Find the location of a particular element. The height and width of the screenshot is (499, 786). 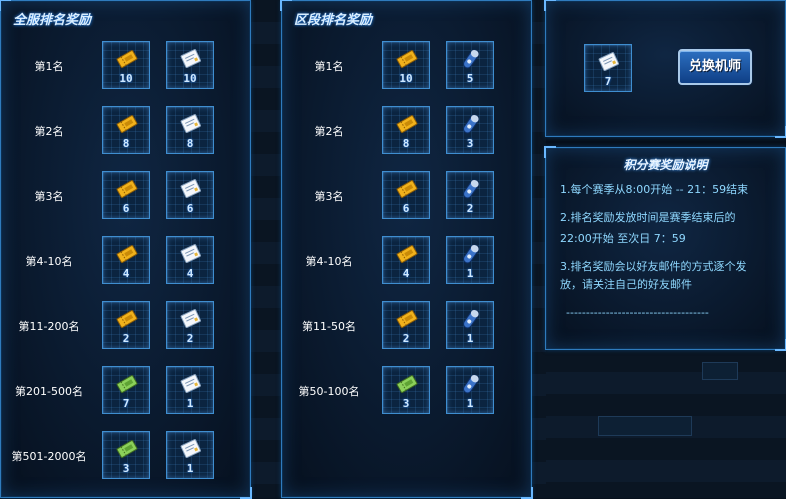

server-rank-label: 第1名 is located at coordinates (49, 66).